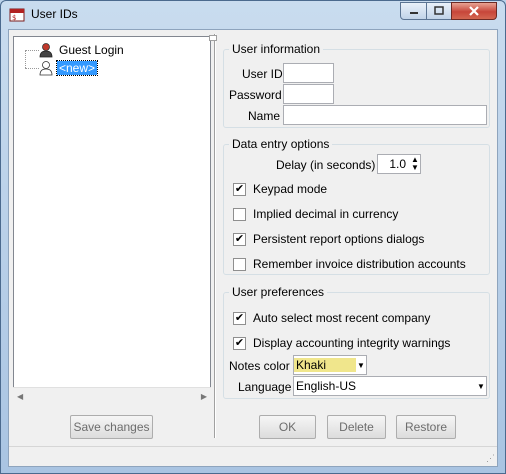 The height and width of the screenshot is (474, 506). What do you see at coordinates (281, 144) in the screenshot?
I see `group-title: Data entry options` at bounding box center [281, 144].